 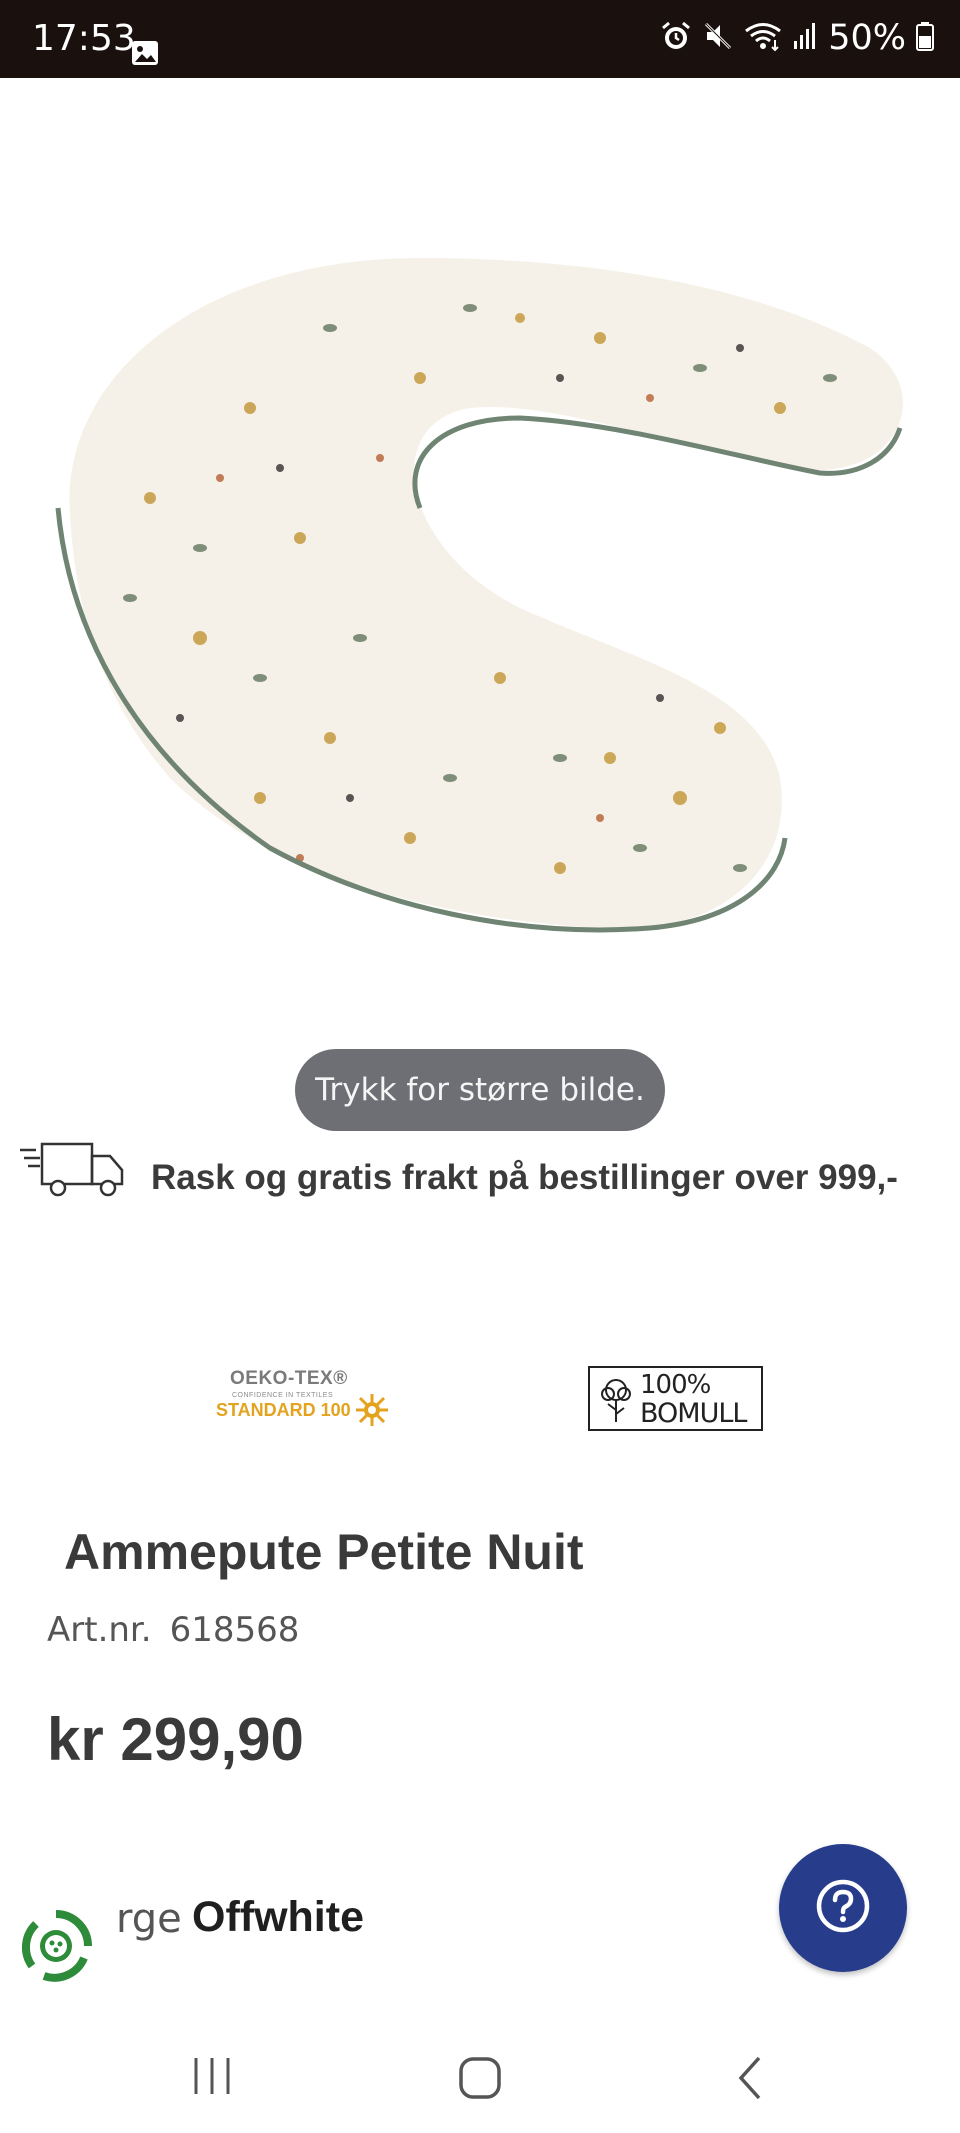 I want to click on oeko-tex-standard: STANDARD 100, so click(x=283, y=1410).